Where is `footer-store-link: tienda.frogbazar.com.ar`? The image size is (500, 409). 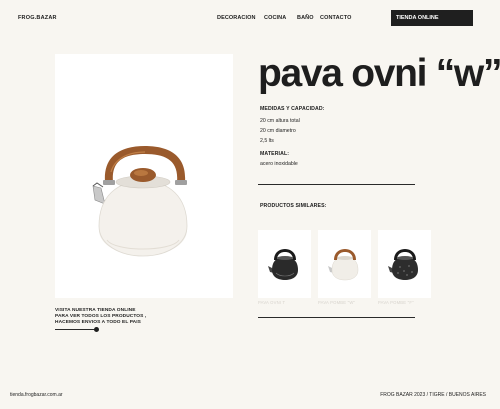 footer-store-link: tienda.frogbazar.com.ar is located at coordinates (36, 395).